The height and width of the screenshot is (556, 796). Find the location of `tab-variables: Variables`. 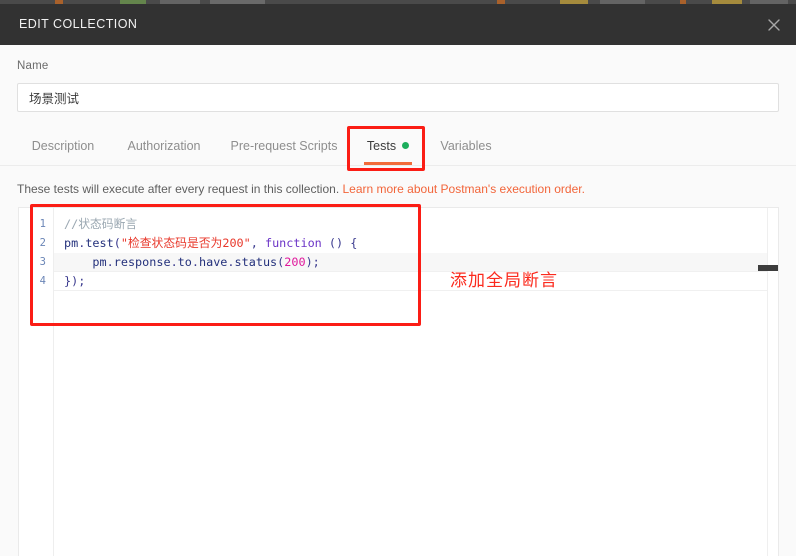

tab-variables: Variables is located at coordinates (466, 146).